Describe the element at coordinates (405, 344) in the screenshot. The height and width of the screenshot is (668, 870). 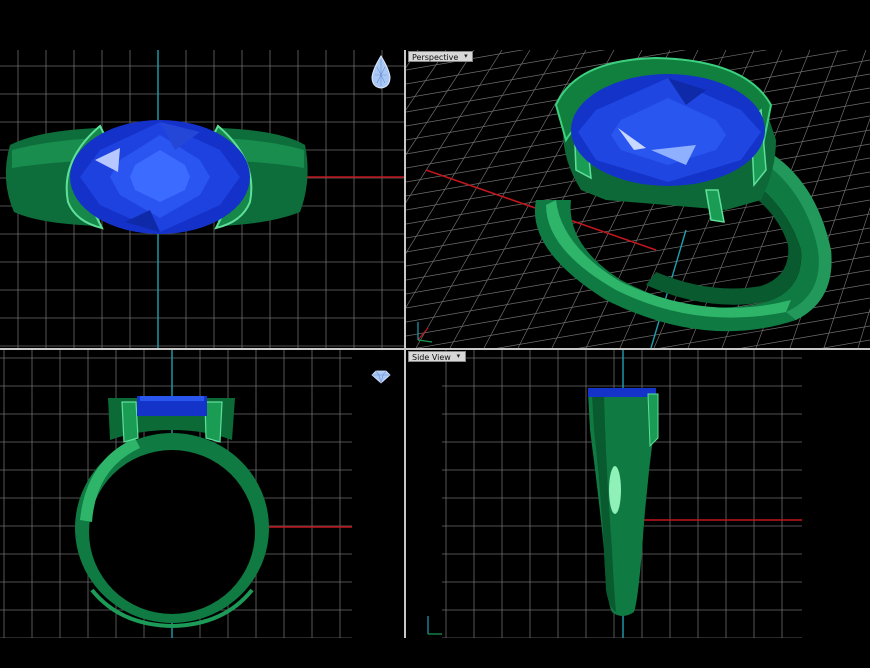
I see `viewport-divider-vertical` at that location.